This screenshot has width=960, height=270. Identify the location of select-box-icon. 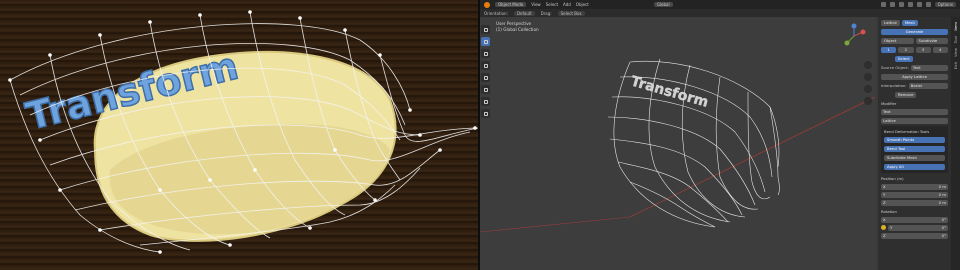
(485, 41).